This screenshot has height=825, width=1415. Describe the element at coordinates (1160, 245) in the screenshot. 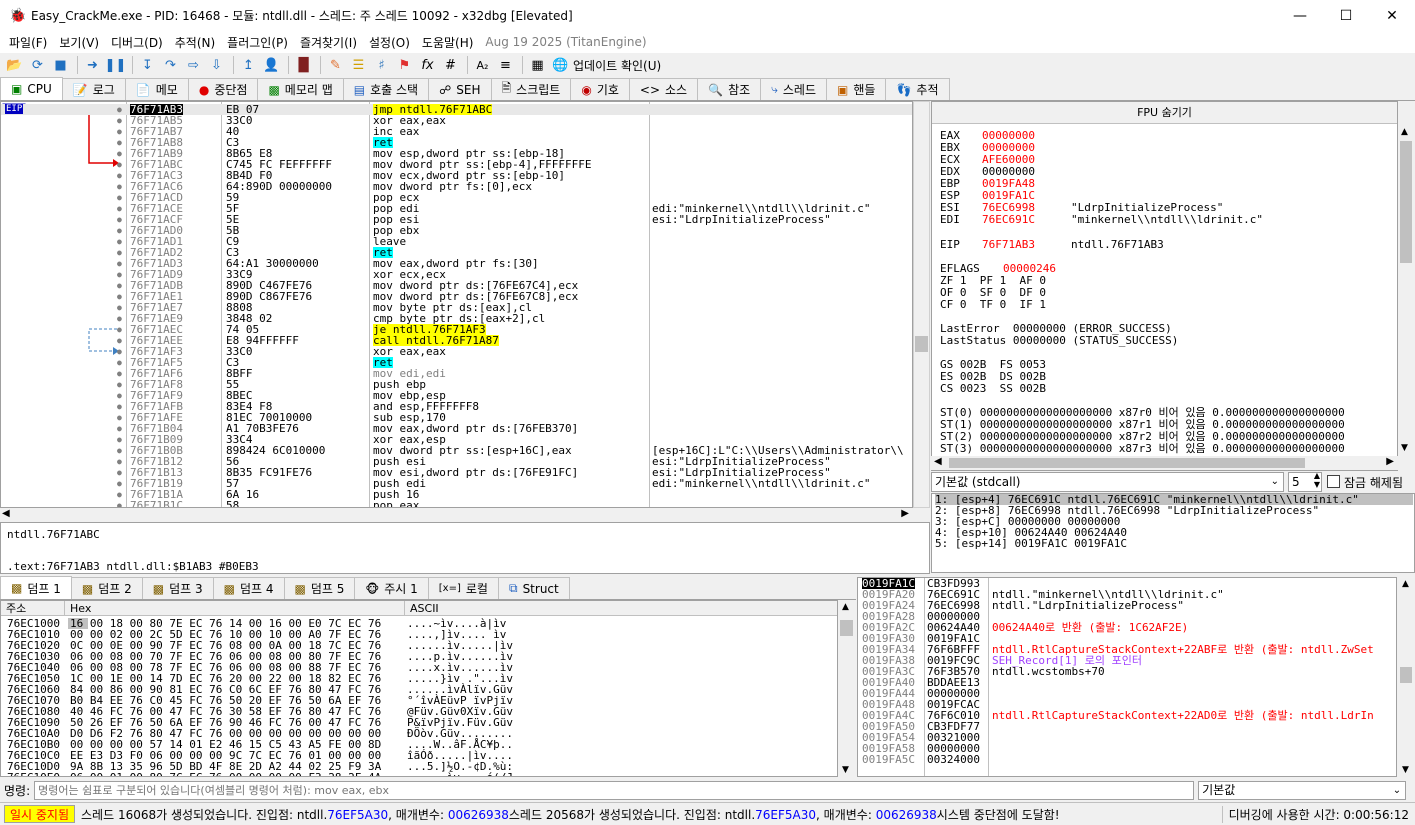

I see `register-row-eip: EIP 76F71AB3 ntdll.76F71AB3` at that location.